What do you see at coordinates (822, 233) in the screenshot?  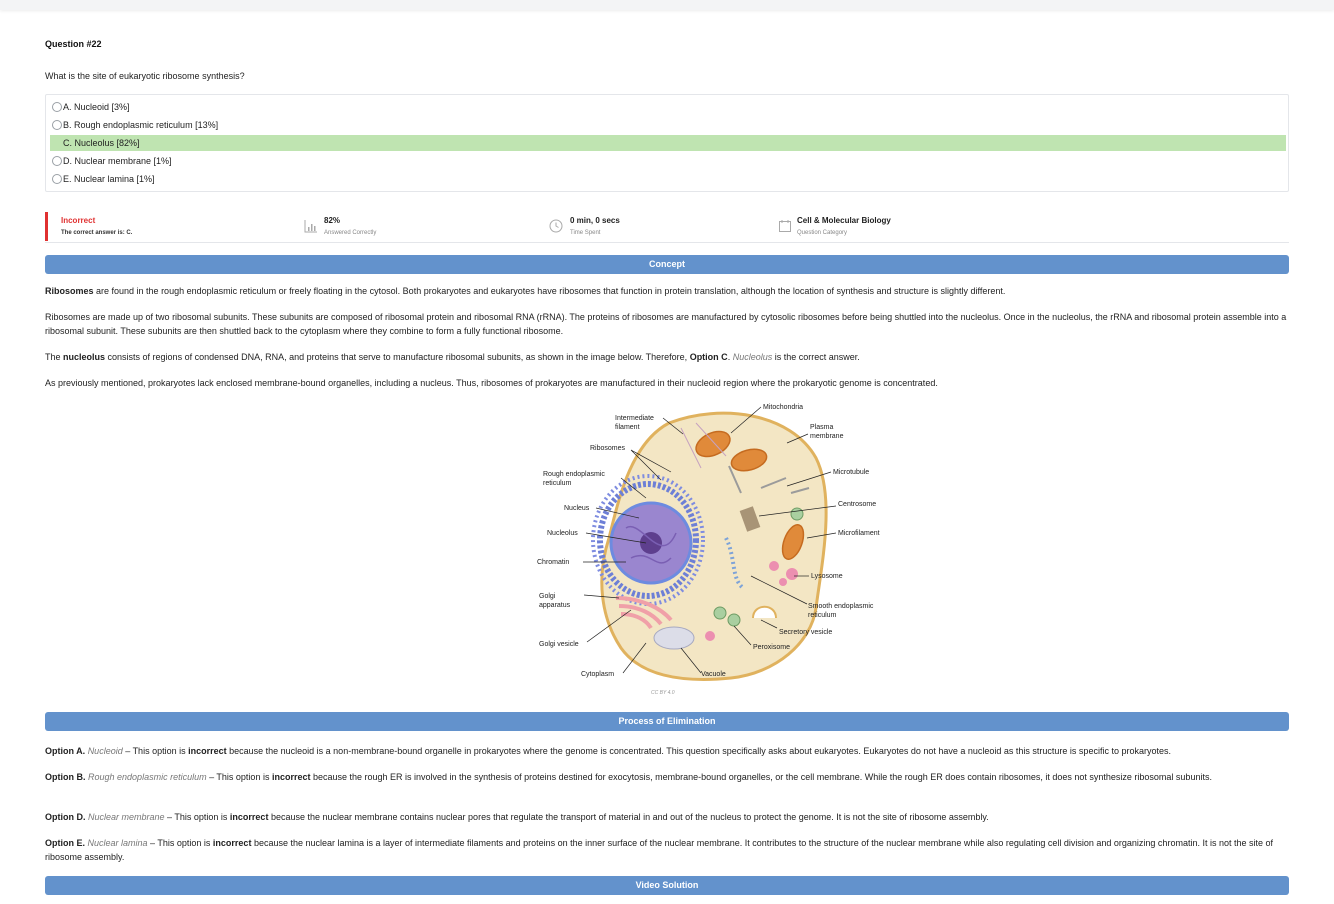 I see `category-label: Question Category` at bounding box center [822, 233].